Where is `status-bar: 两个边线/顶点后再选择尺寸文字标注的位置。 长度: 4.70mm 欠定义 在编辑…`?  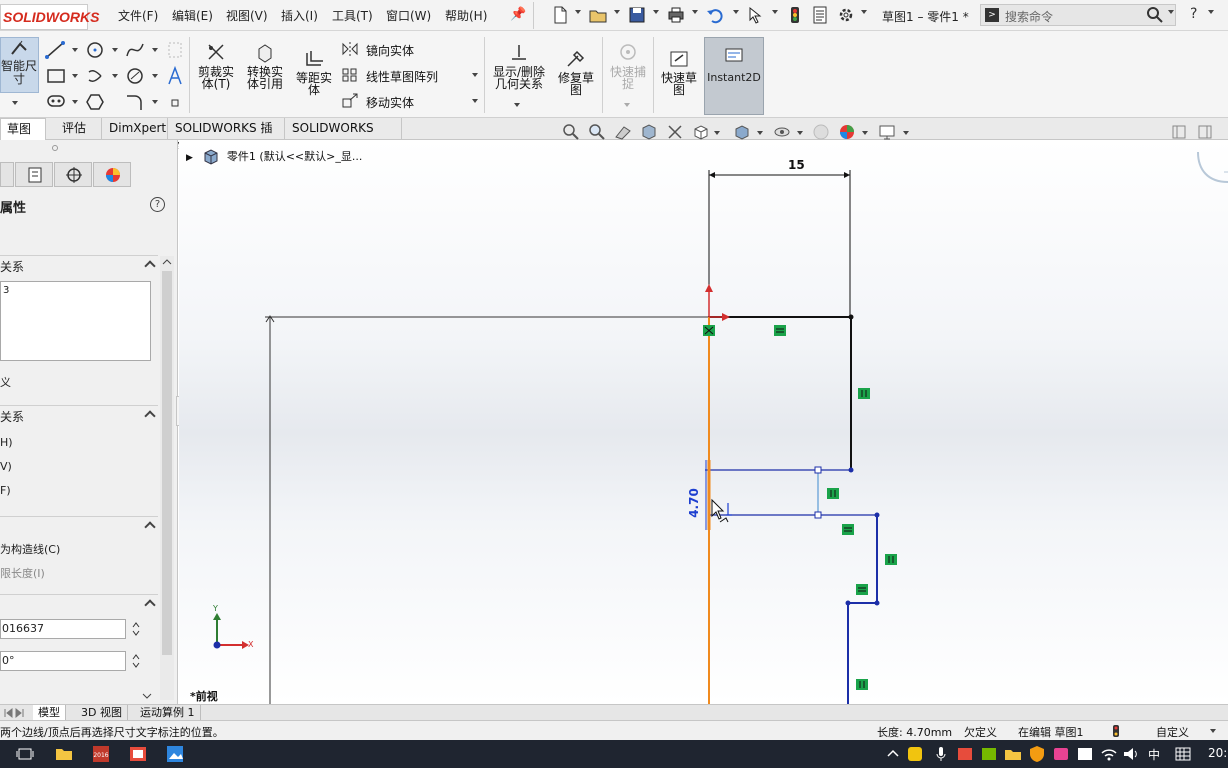
status-bar: 两个边线/顶点后再选择尺寸文字标注的位置。 长度: 4.70mm 欠定义 在编辑… is located at coordinates (614, 730).